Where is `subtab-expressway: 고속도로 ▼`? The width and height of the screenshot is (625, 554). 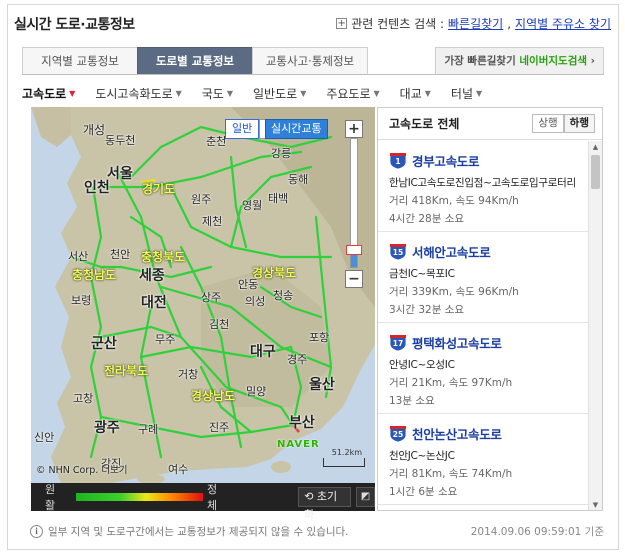 subtab-expressway: 고속도로 ▼ is located at coordinates (48, 93).